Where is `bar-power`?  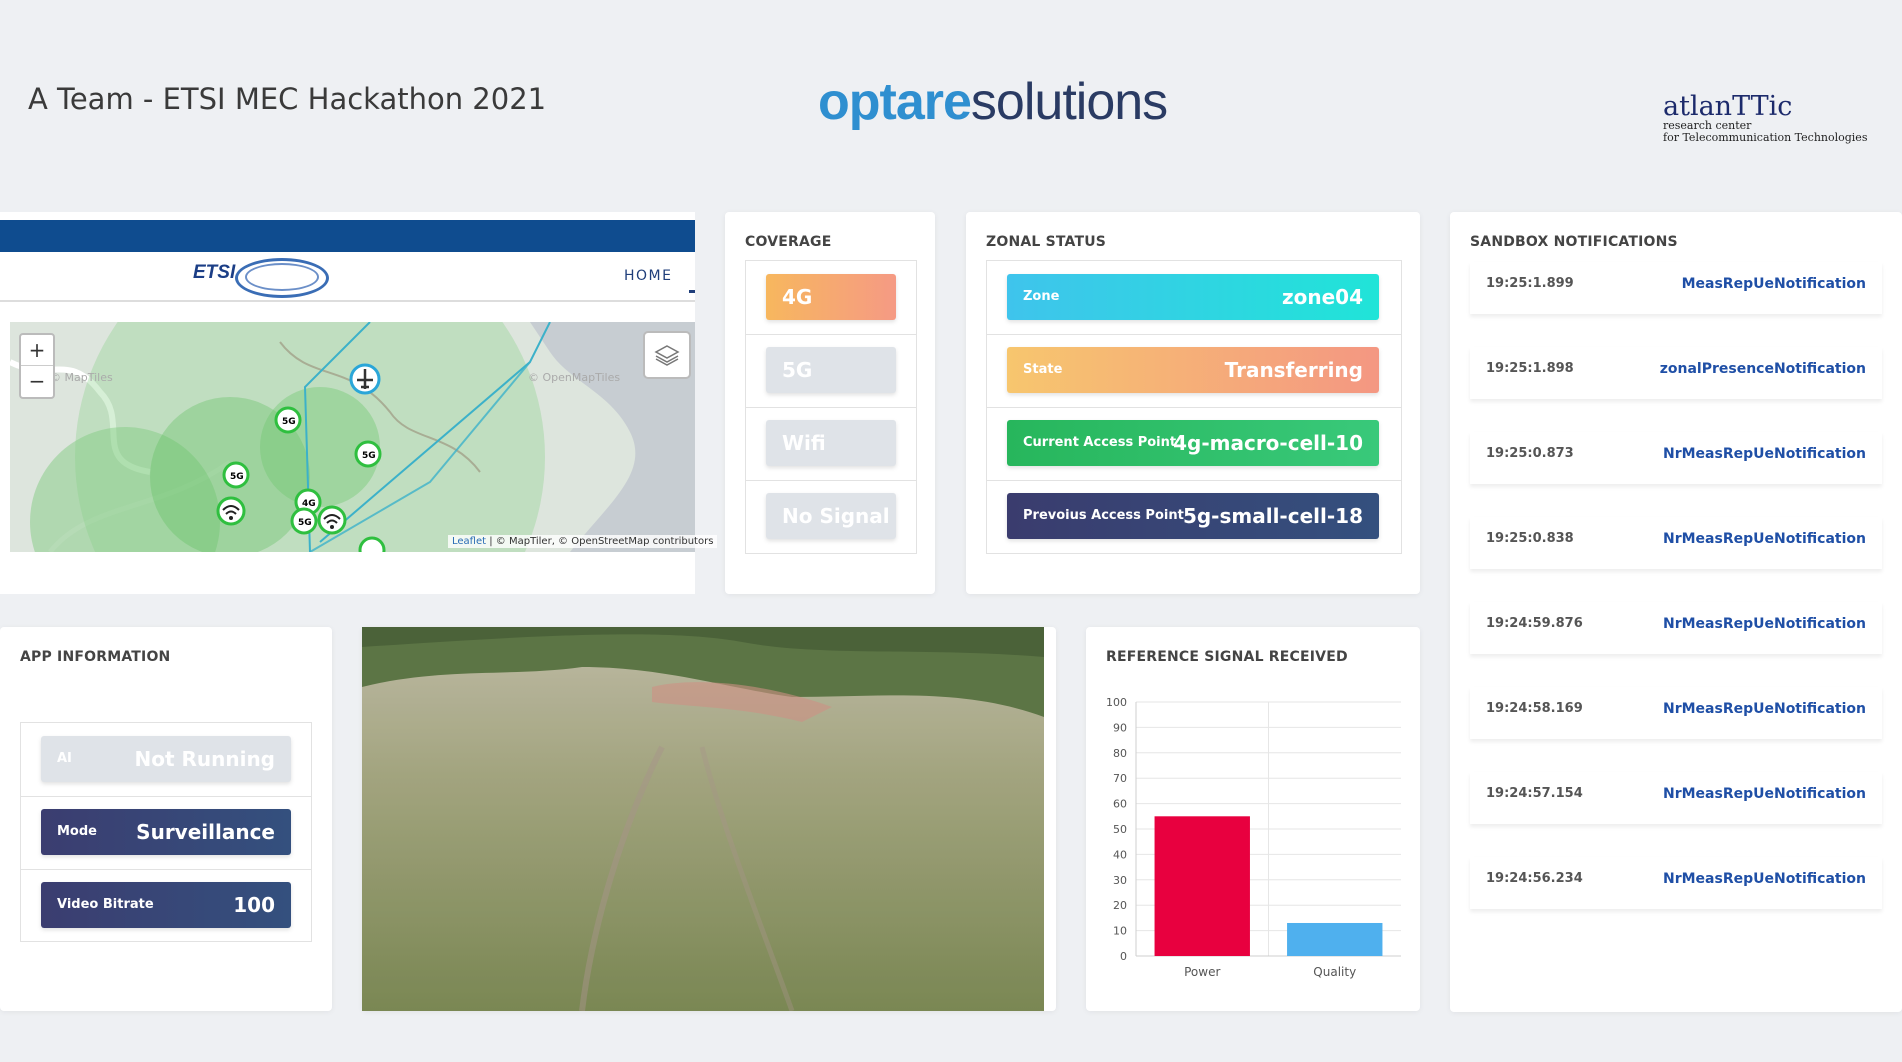 bar-power is located at coordinates (1202, 886).